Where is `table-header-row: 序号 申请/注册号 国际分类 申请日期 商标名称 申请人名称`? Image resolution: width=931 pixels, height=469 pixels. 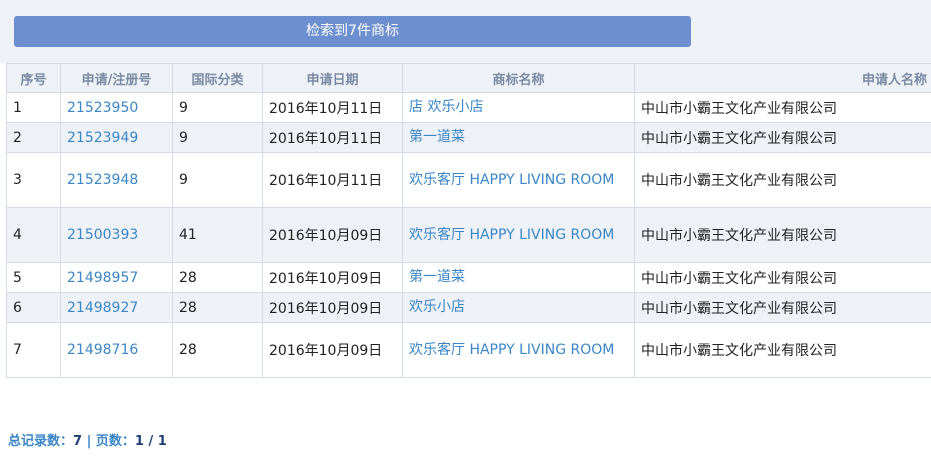
table-header-row: 序号 申请/注册号 国际分类 申请日期 商标名称 申请人名称 is located at coordinates (468, 78).